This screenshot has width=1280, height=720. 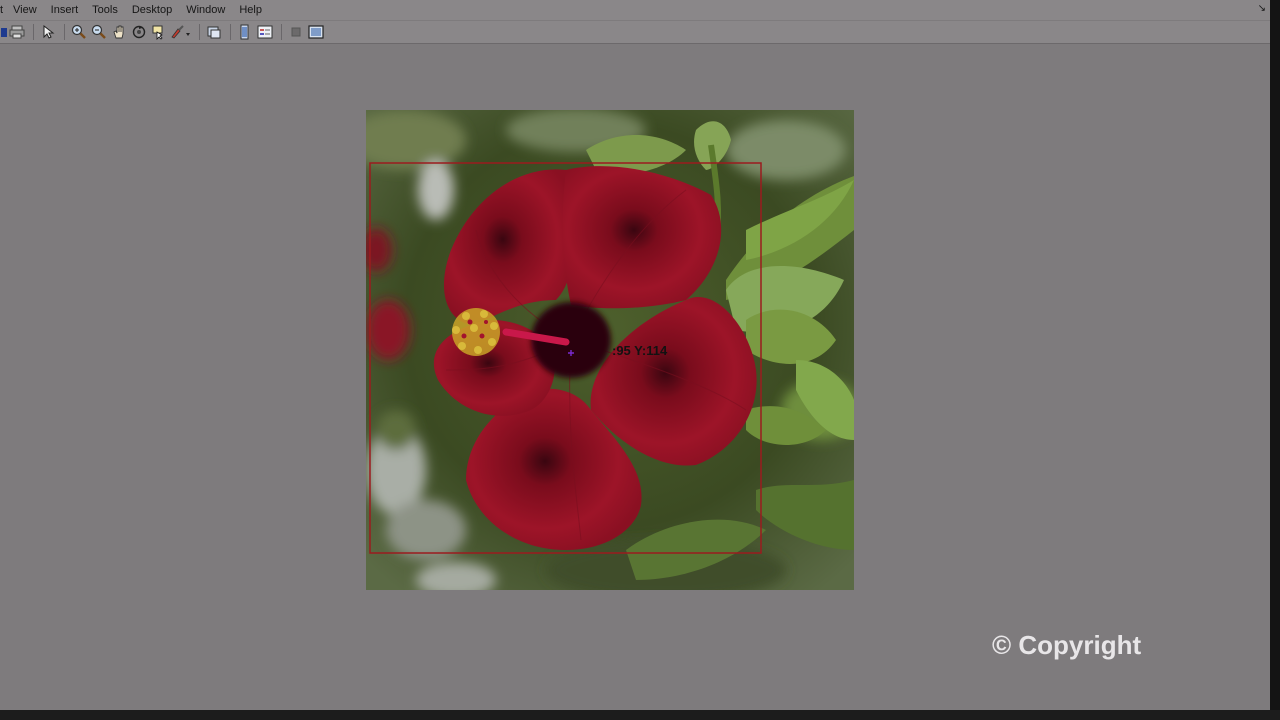 I want to click on cursor-coordinate-readout: :95 Y:114, so click(x=640, y=350).